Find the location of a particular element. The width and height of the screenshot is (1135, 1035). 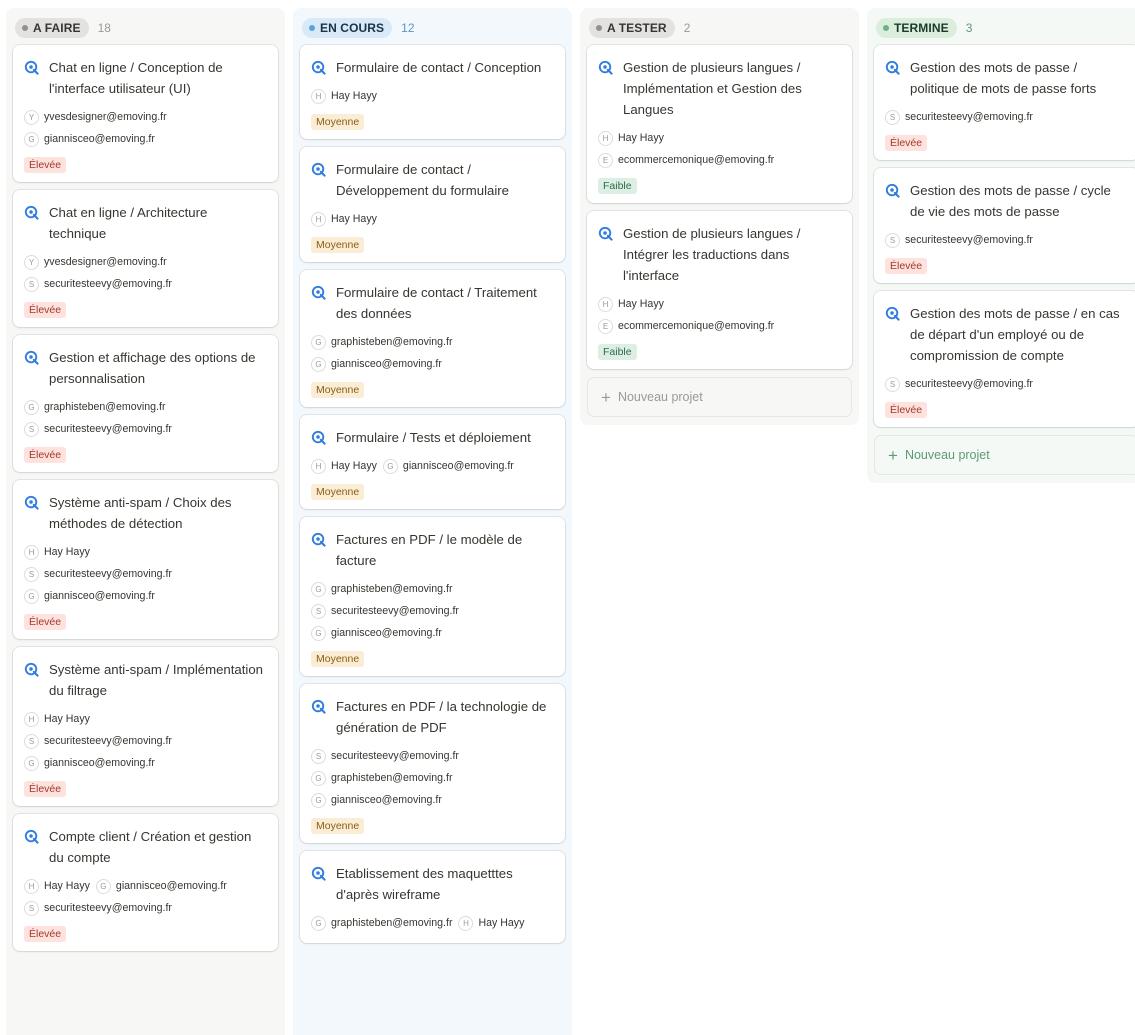

assignee-name: Hay Hayy is located at coordinates (67, 719).